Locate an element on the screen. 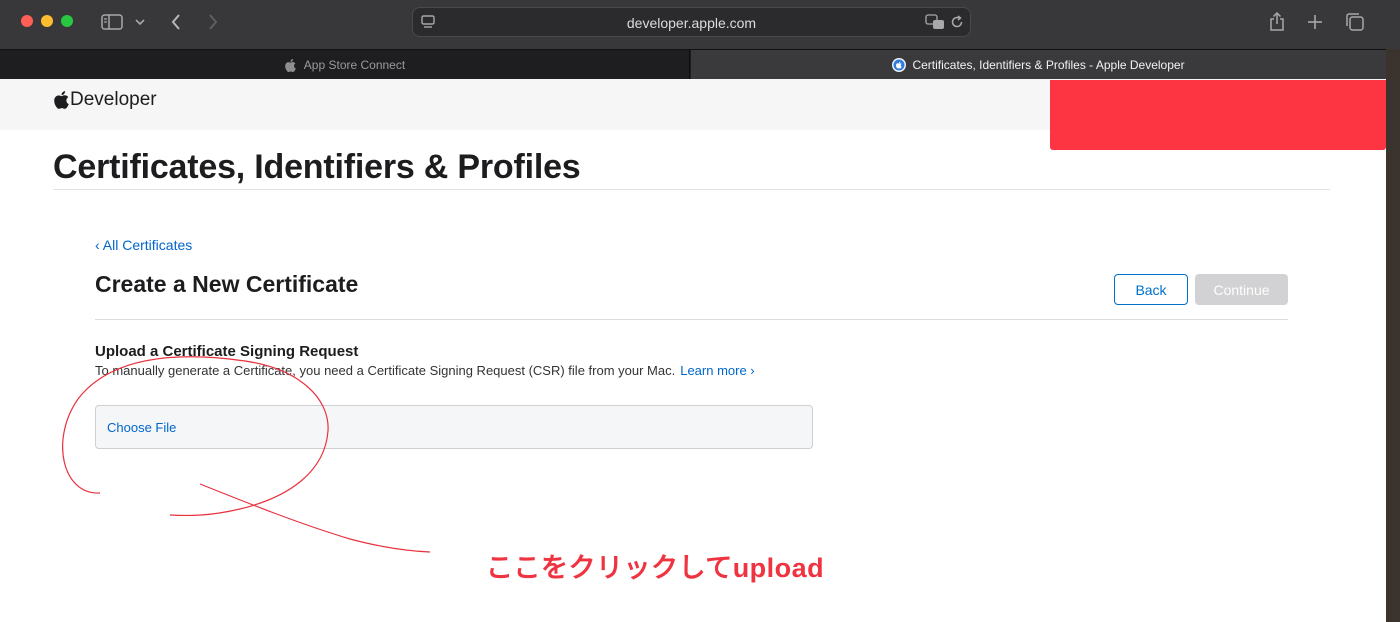  url-text: developer.apple.com is located at coordinates (691, 23).